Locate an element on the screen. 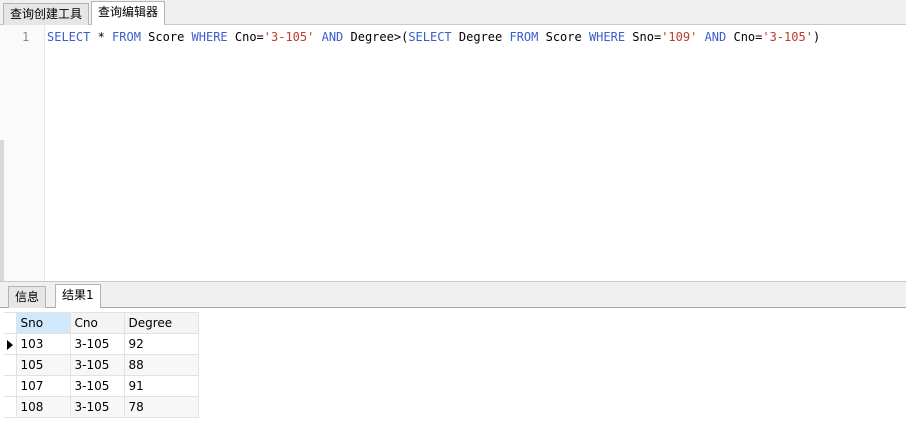 The height and width of the screenshot is (434, 906). row-indicator-header is located at coordinates (10, 323).